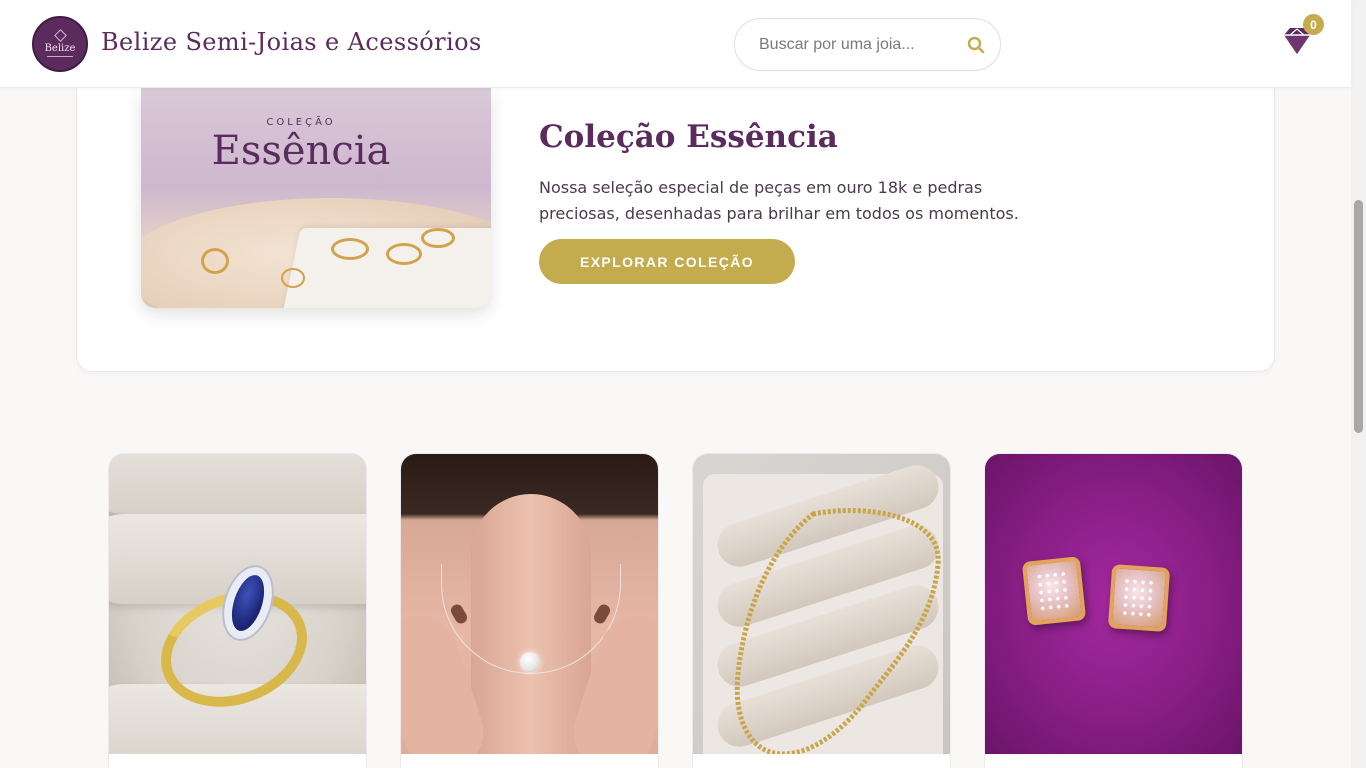 This screenshot has height=768, width=1366. What do you see at coordinates (60, 56) in the screenshot?
I see `logo-underline` at bounding box center [60, 56].